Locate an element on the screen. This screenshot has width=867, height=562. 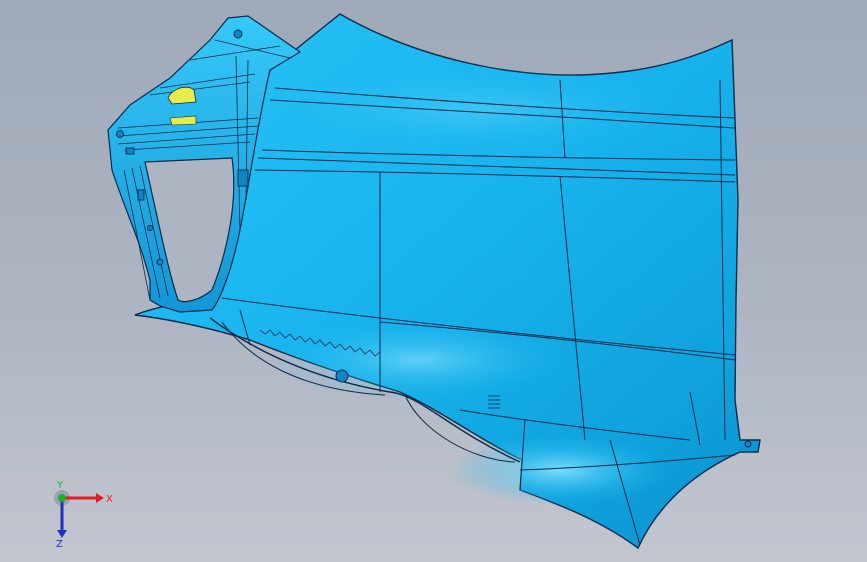
mounting-tab-hole is located at coordinates (748, 444).